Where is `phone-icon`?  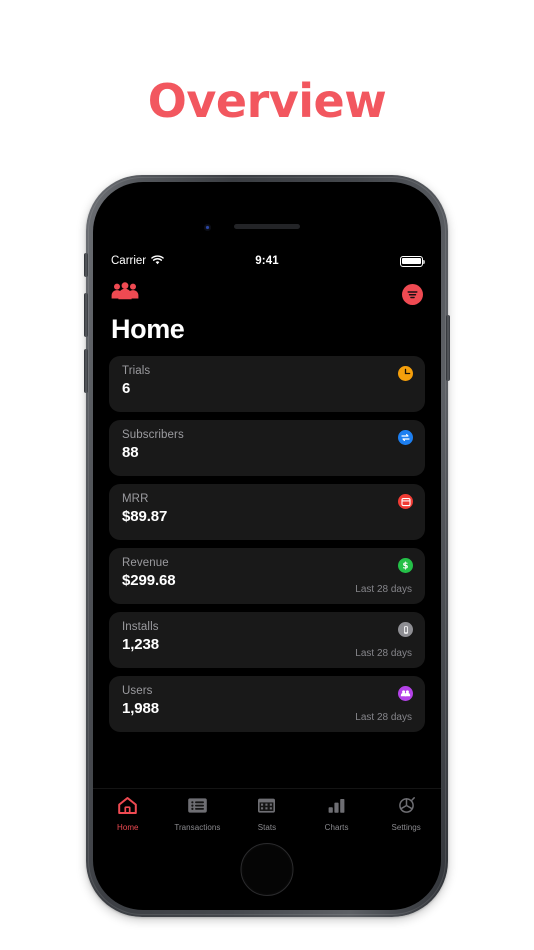 phone-icon is located at coordinates (405, 629).